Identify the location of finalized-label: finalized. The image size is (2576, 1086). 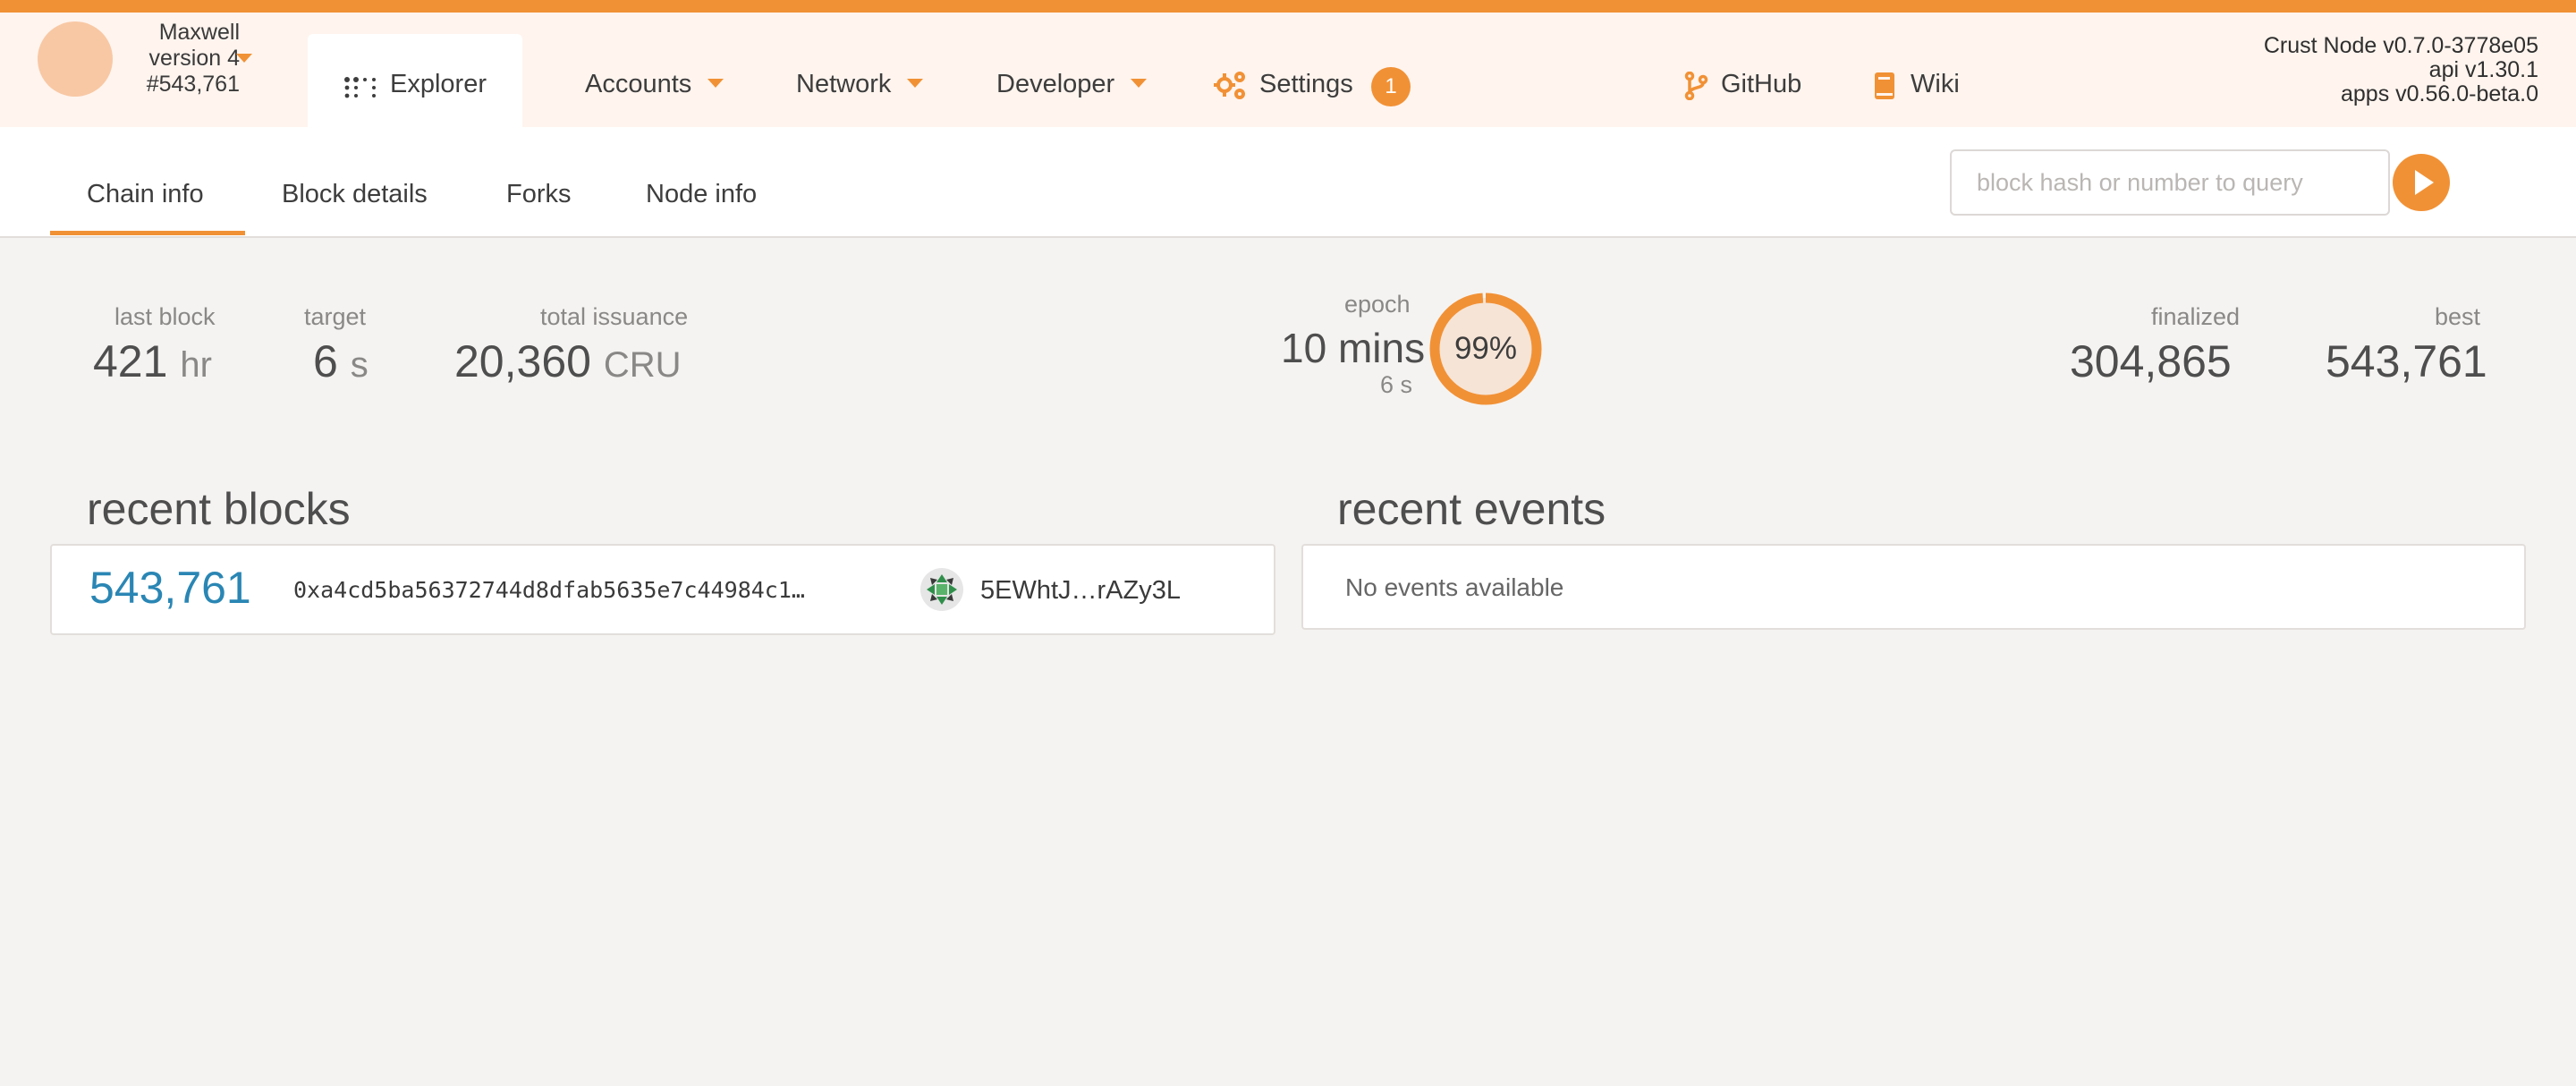
(2196, 316).